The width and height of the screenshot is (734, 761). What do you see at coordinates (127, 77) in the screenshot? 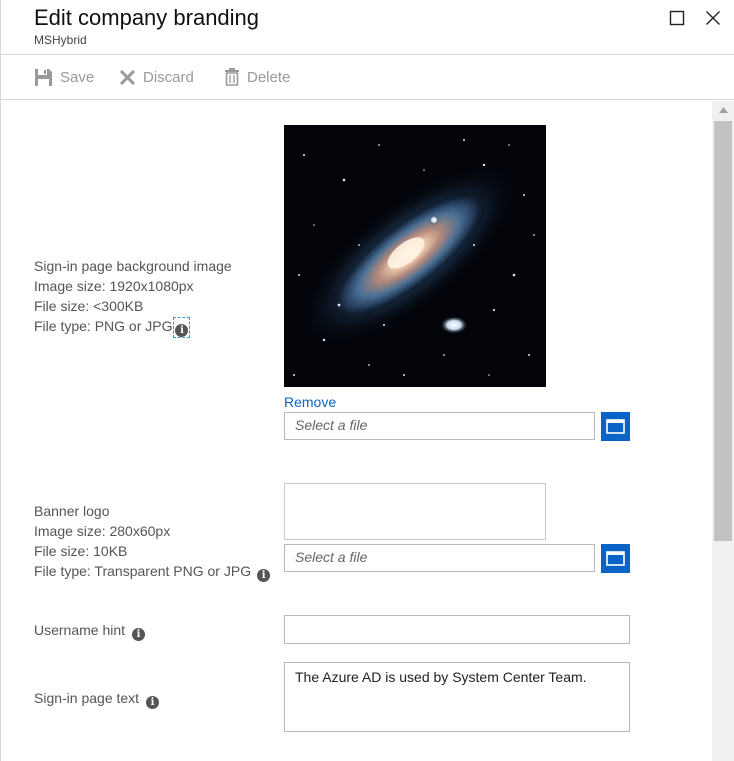
I see `discard-icon` at bounding box center [127, 77].